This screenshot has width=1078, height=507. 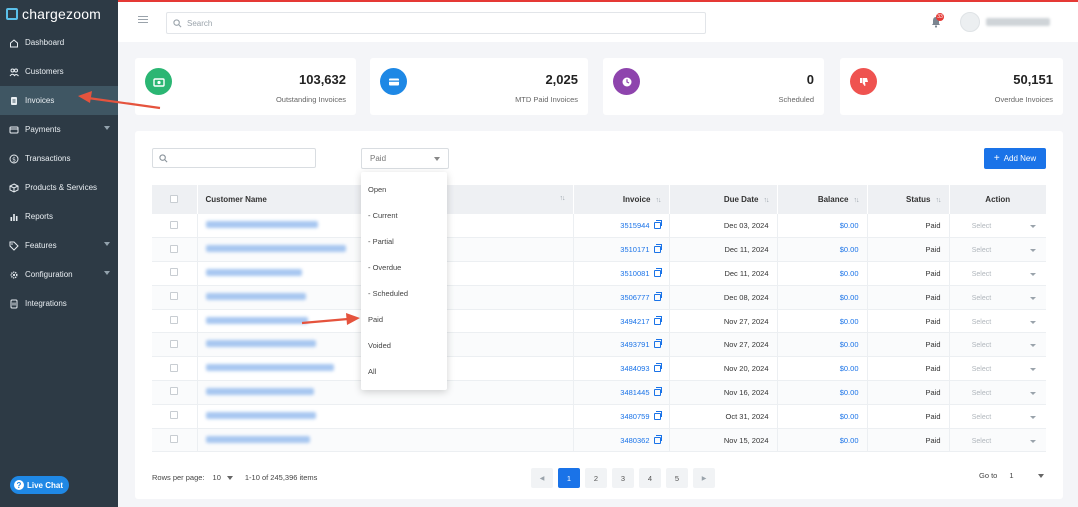 What do you see at coordinates (59, 71) in the screenshot?
I see `sidebar-item-customers: Customers` at bounding box center [59, 71].